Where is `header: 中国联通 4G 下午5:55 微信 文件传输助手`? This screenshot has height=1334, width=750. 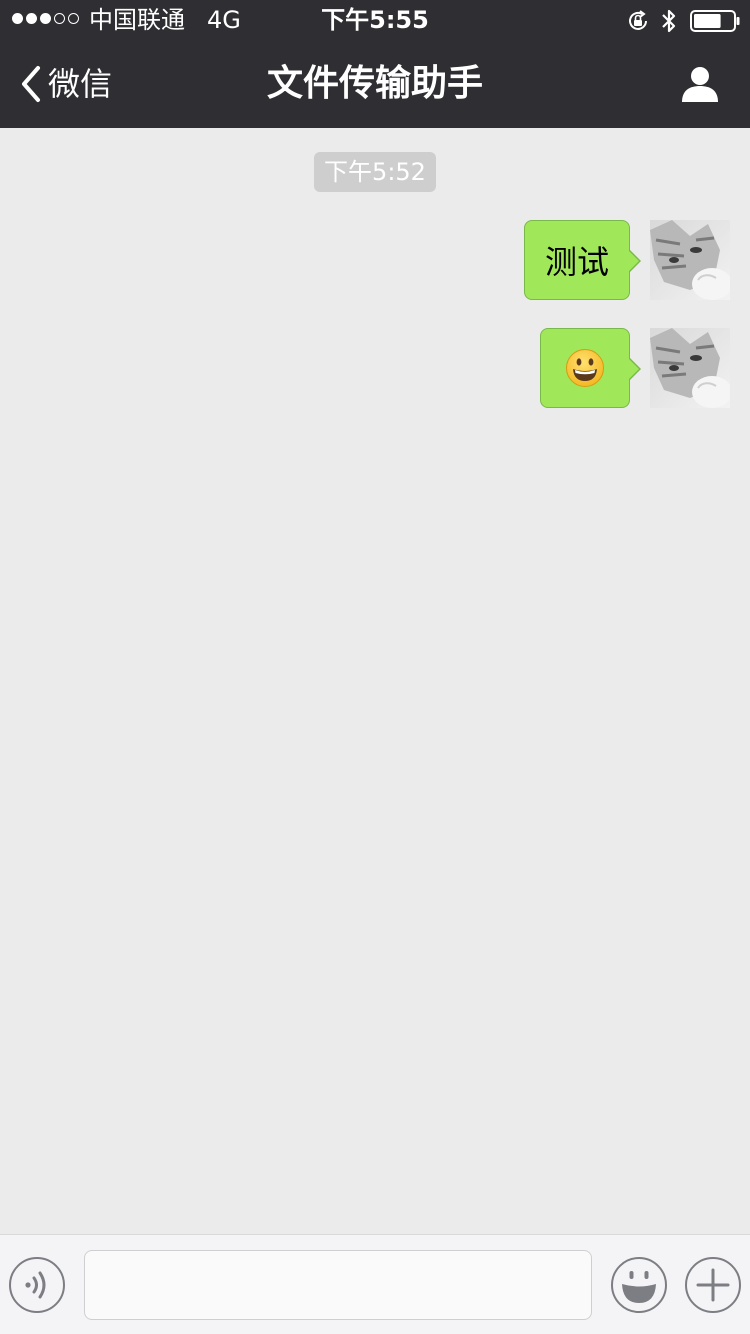
header: 中国联通 4G 下午5:55 微信 文件传输助手 is located at coordinates (375, 64).